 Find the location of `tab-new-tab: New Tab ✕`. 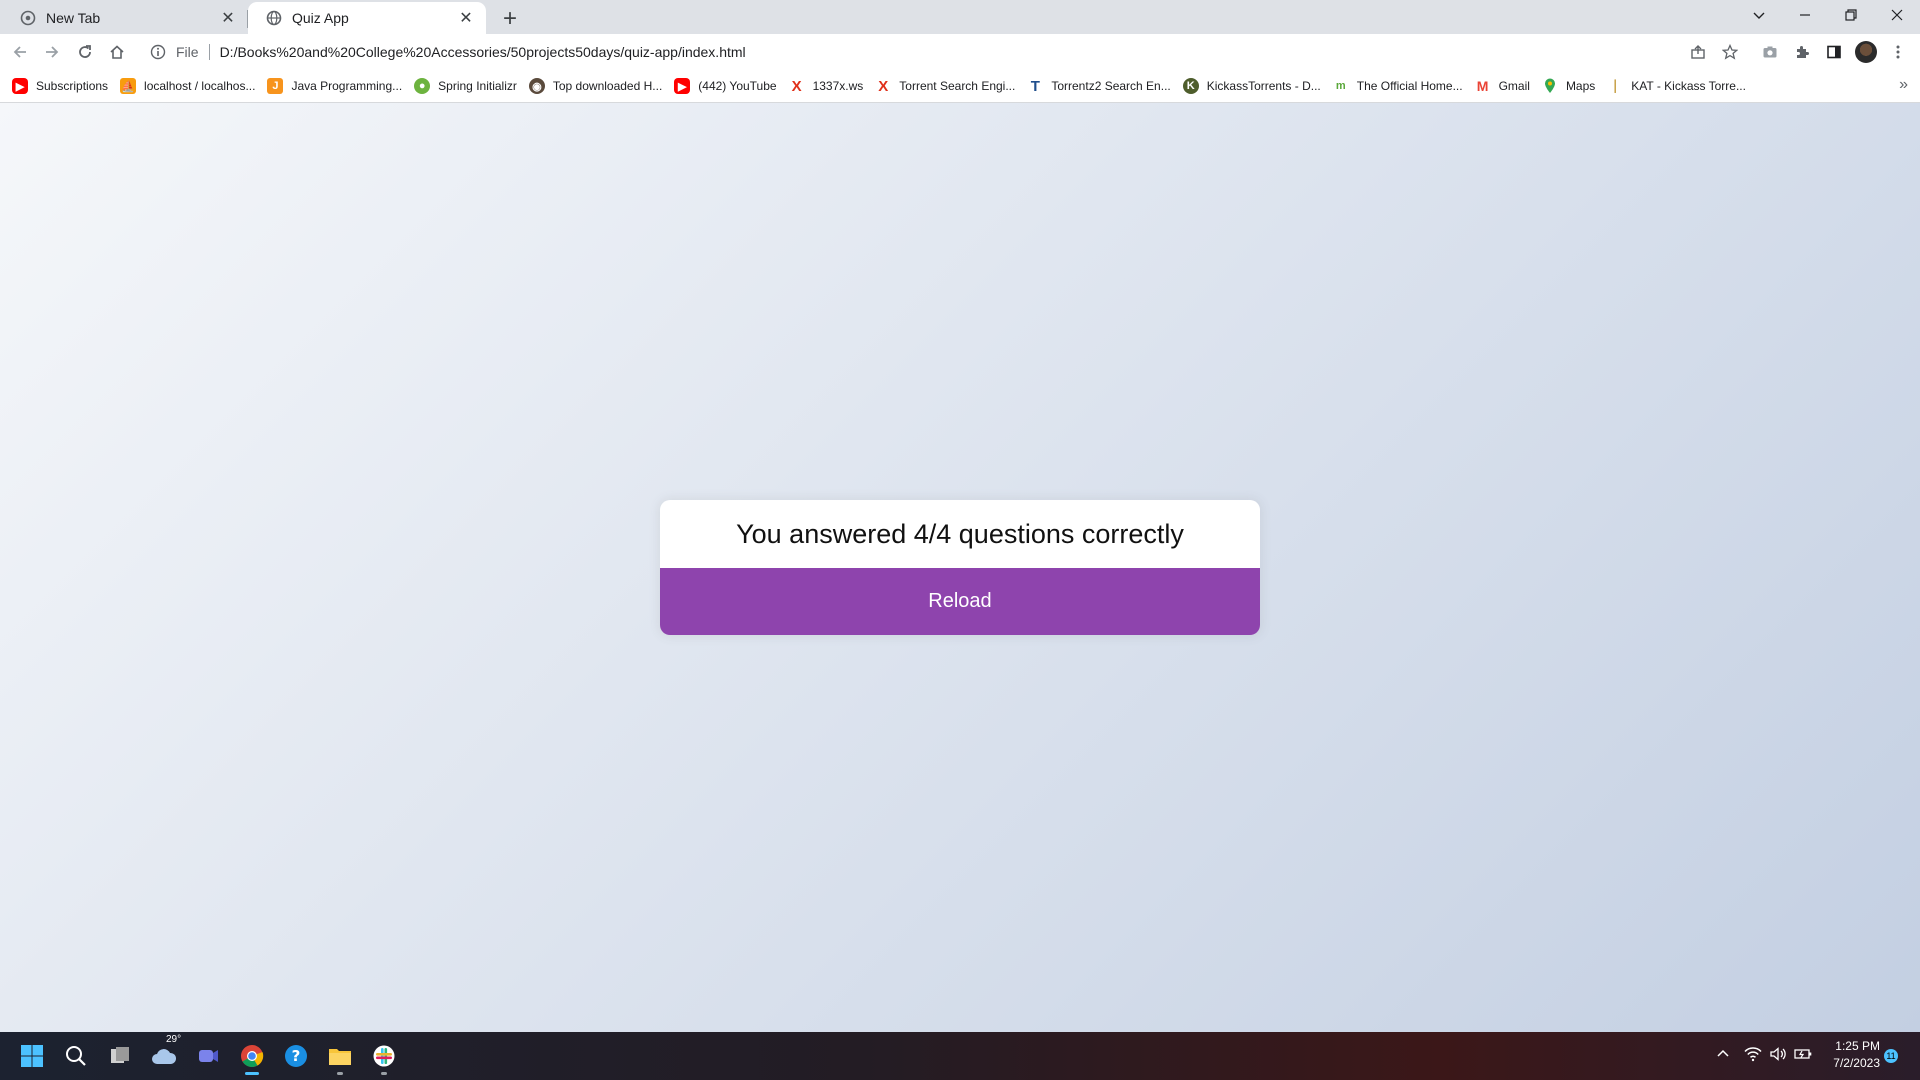

tab-new-tab: New Tab ✕ is located at coordinates (125, 18).